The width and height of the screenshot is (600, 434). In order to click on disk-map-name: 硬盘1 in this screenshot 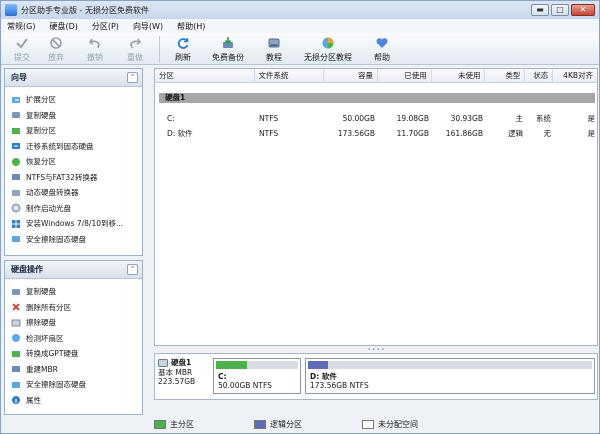, I will do `click(181, 362)`.